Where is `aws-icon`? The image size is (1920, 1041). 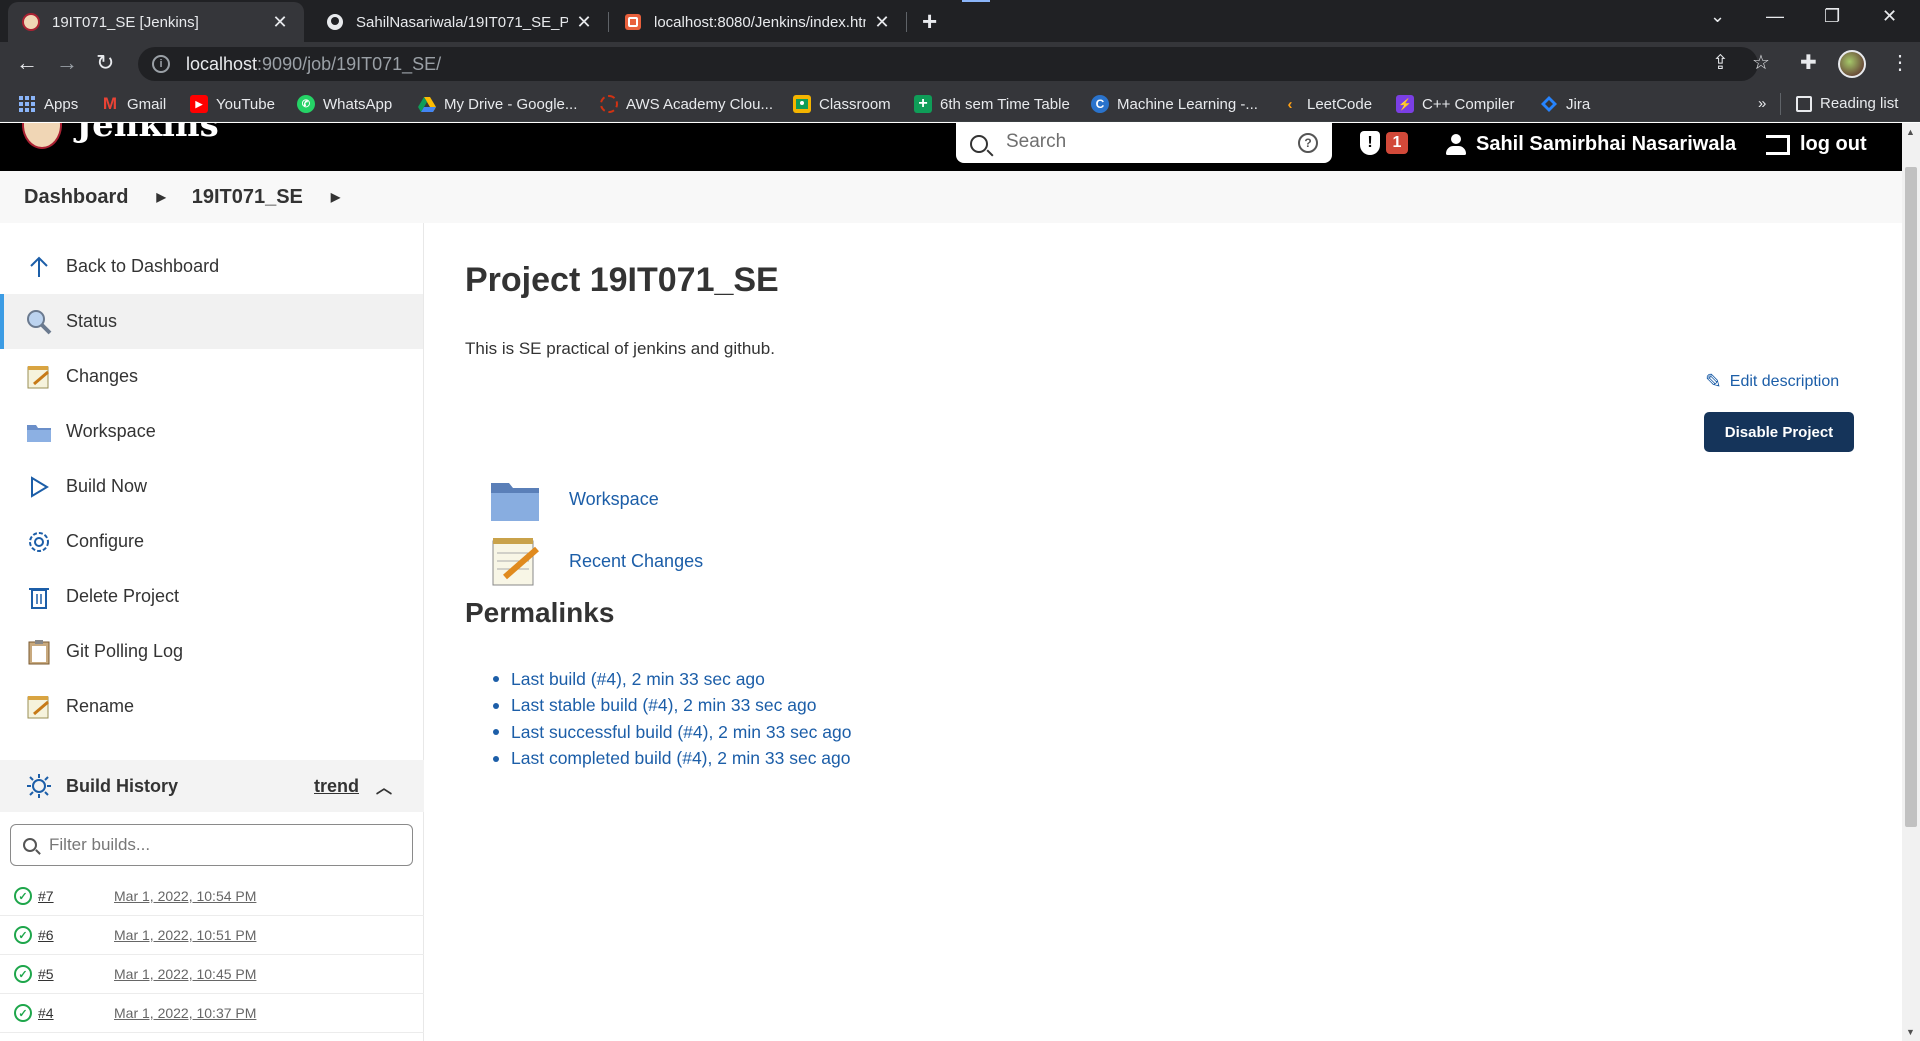
aws-icon is located at coordinates (609, 104).